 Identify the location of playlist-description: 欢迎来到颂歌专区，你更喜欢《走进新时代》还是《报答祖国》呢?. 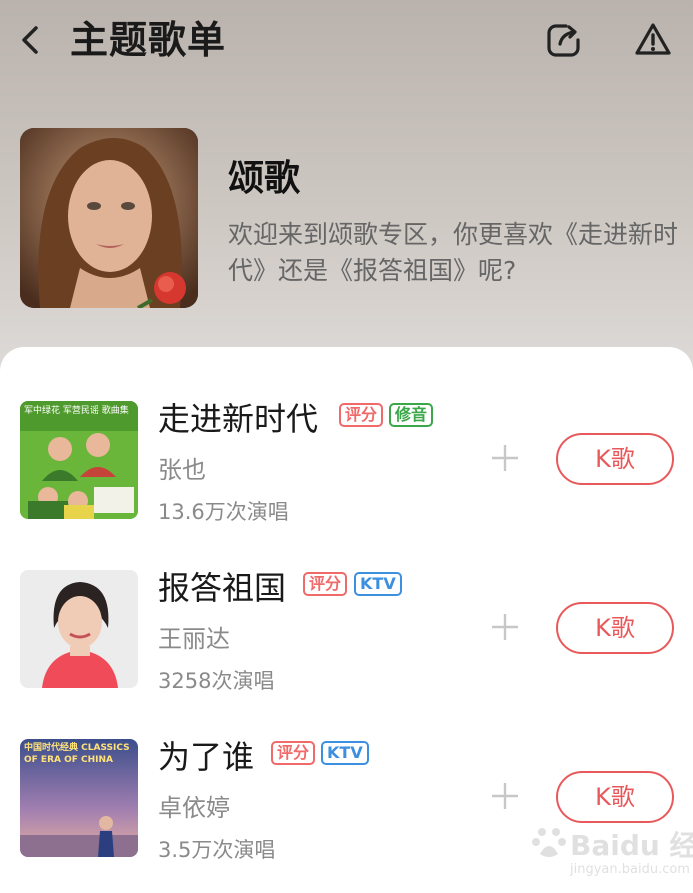
(453, 252).